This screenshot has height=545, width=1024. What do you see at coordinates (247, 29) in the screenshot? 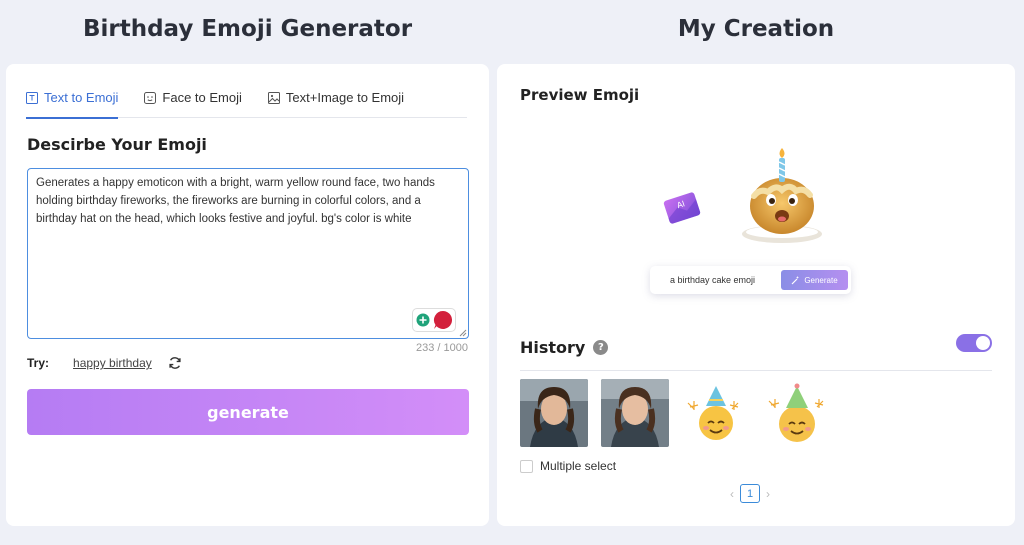
I see `generator-heading: Birthday Emoji Generator` at bounding box center [247, 29].